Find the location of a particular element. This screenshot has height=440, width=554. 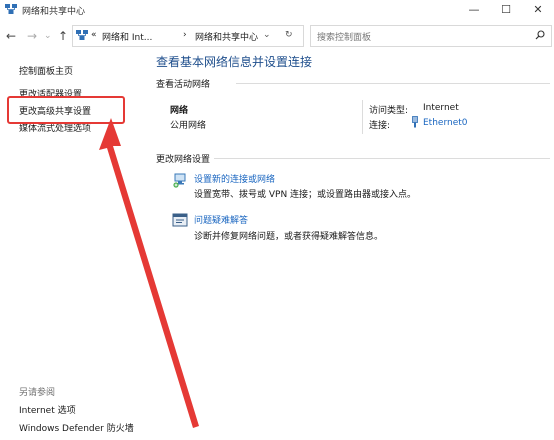

troubleshoot-link: 问题疑难解答 is located at coordinates (221, 219).